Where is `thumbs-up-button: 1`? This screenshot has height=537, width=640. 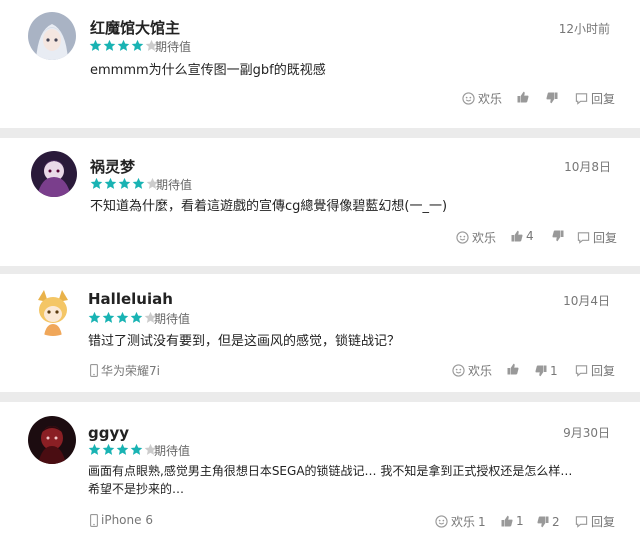
thumbs-up-button: 1 is located at coordinates (512, 521).